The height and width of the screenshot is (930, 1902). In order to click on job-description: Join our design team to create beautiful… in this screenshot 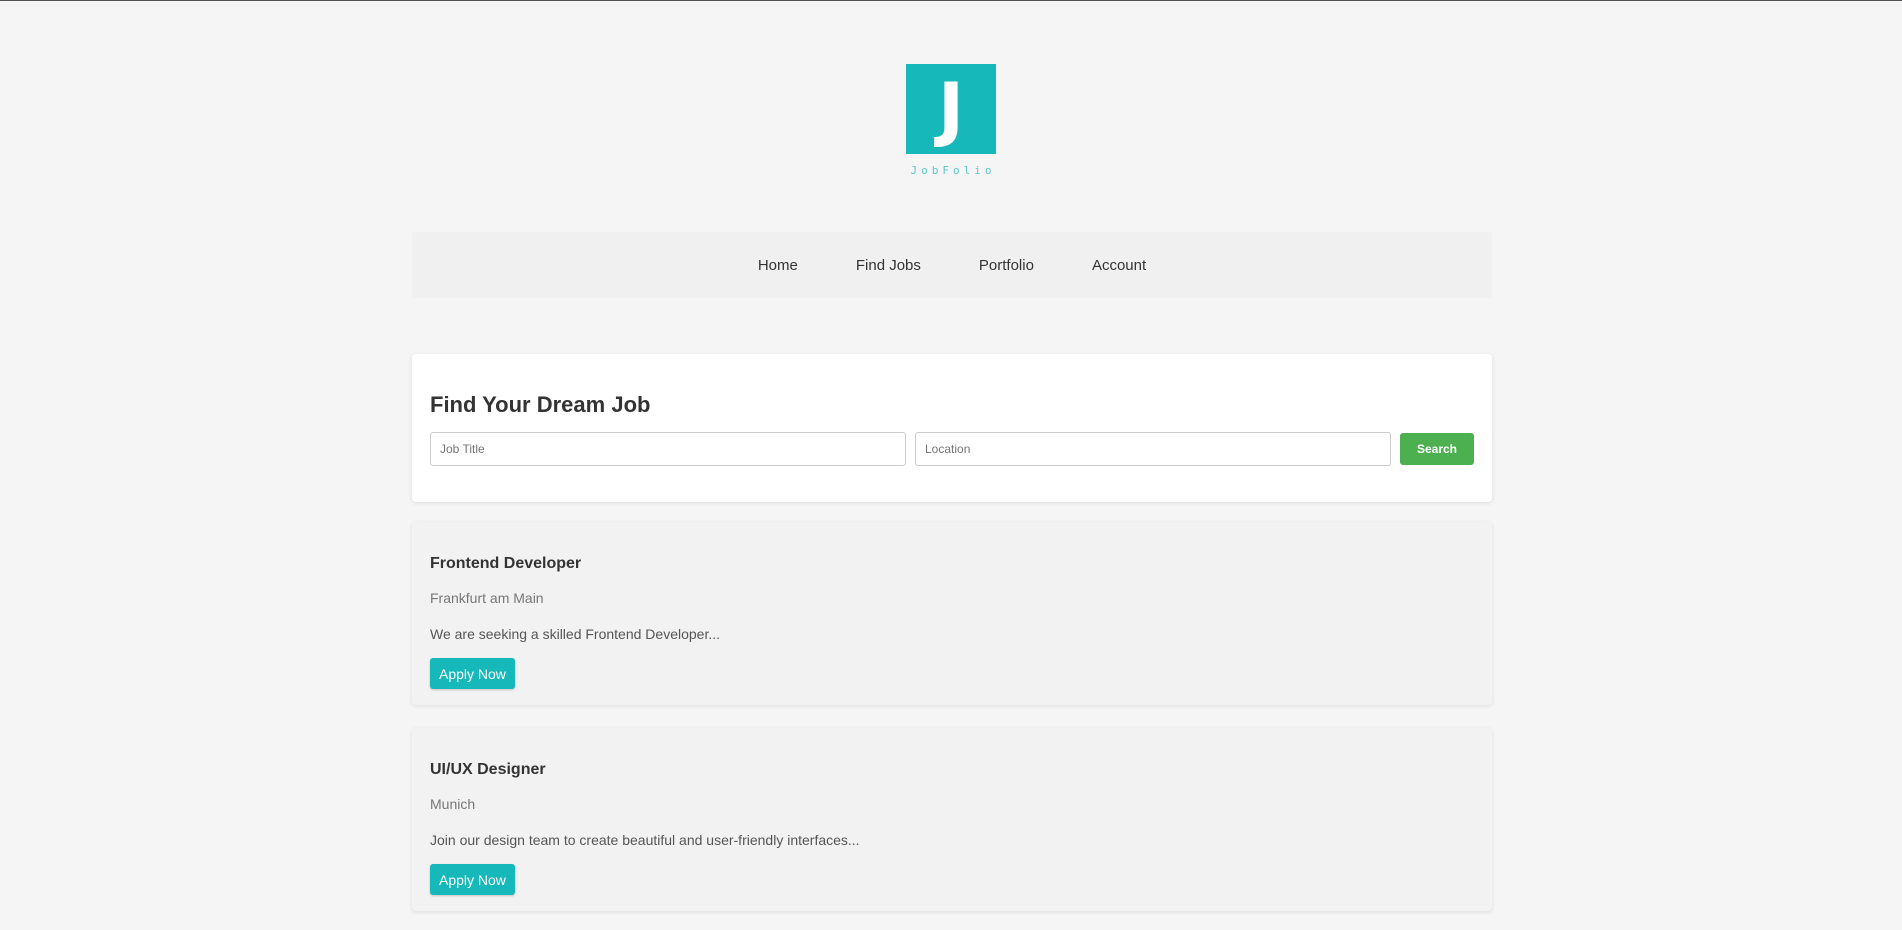, I will do `click(645, 840)`.